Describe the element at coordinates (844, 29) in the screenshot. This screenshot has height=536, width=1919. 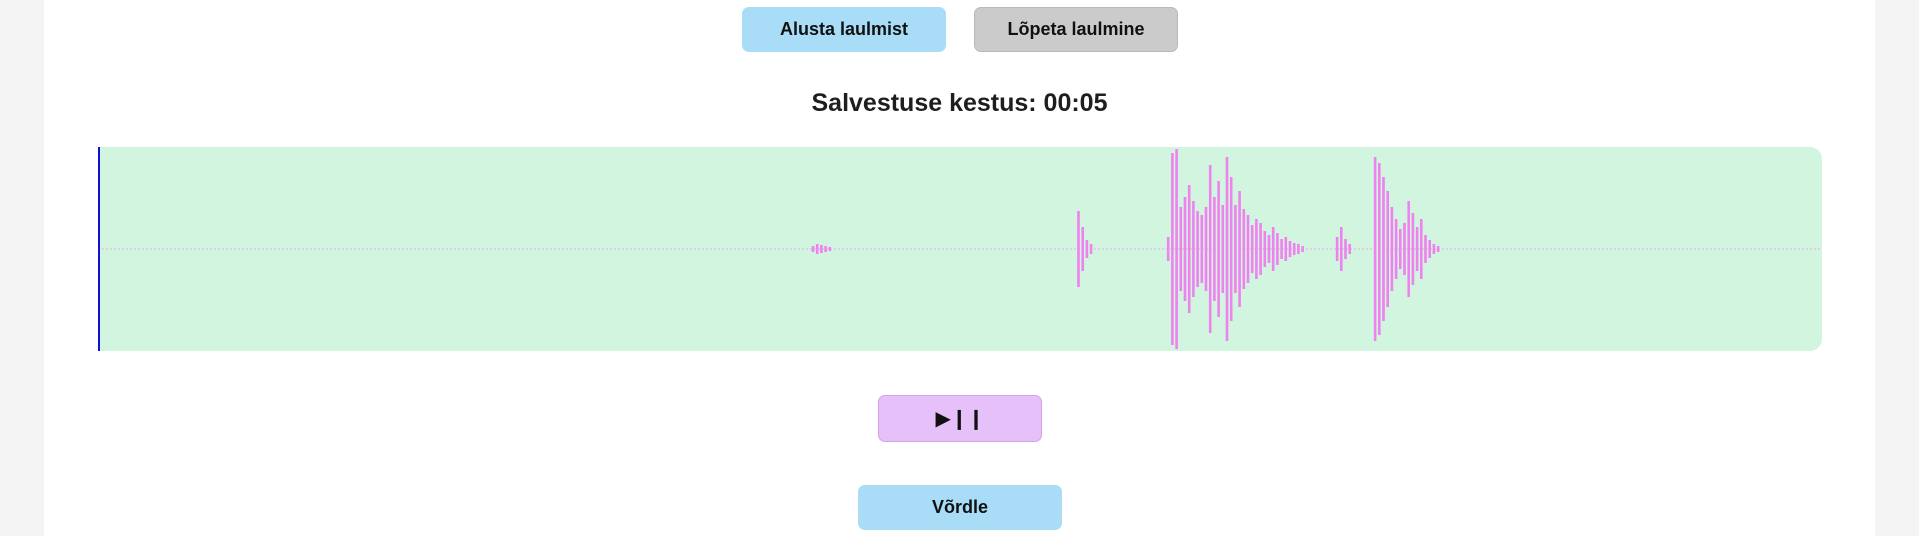
I see `start-singing-button: Alusta laulmist` at that location.